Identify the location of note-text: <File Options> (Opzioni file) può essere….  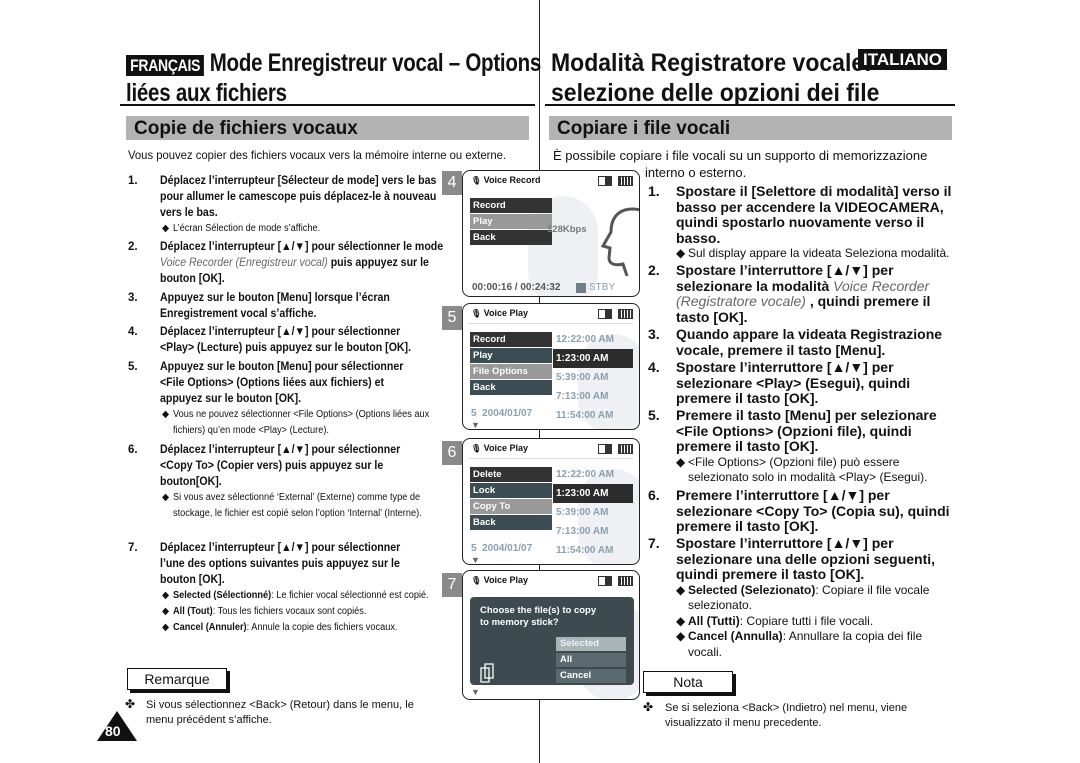
(808, 469).